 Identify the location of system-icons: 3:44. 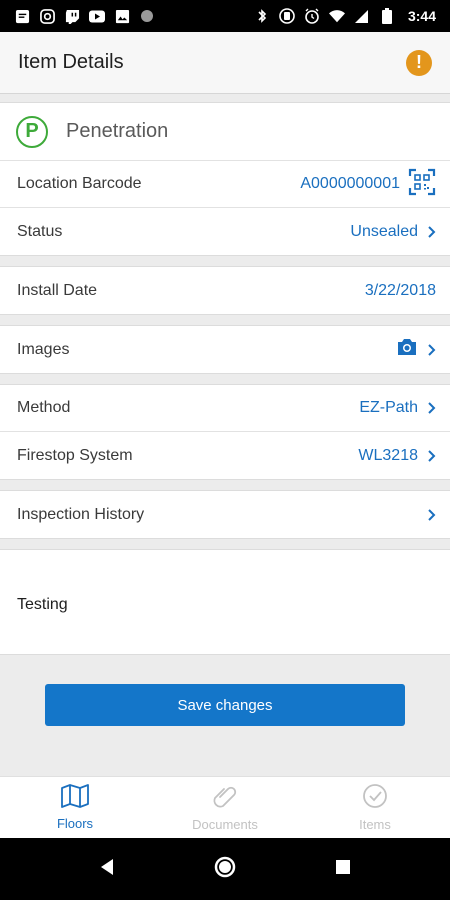
(345, 16).